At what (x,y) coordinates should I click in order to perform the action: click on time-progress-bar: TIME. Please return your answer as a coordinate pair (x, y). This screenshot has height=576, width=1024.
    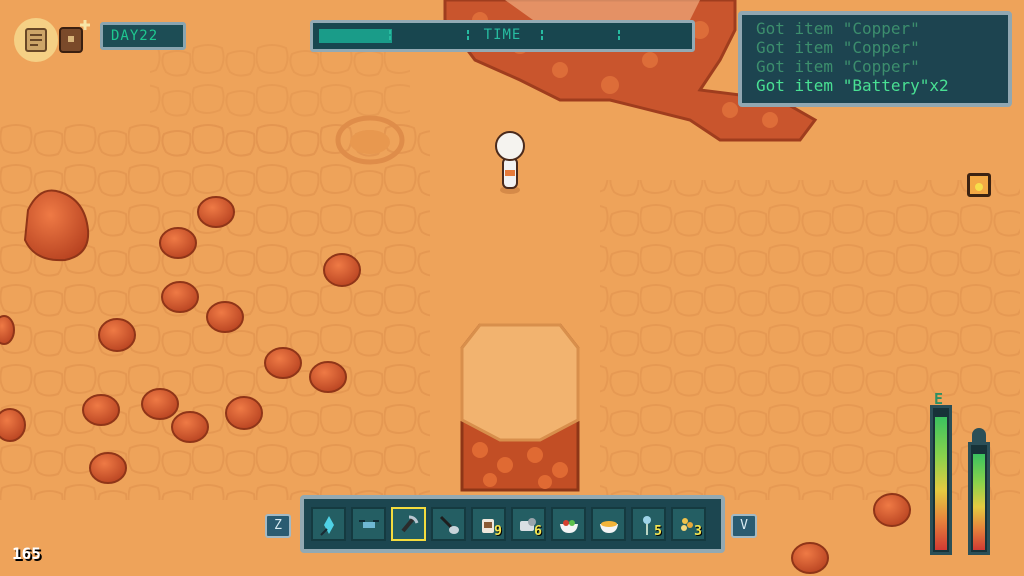
    Looking at the image, I should click on (502, 36).